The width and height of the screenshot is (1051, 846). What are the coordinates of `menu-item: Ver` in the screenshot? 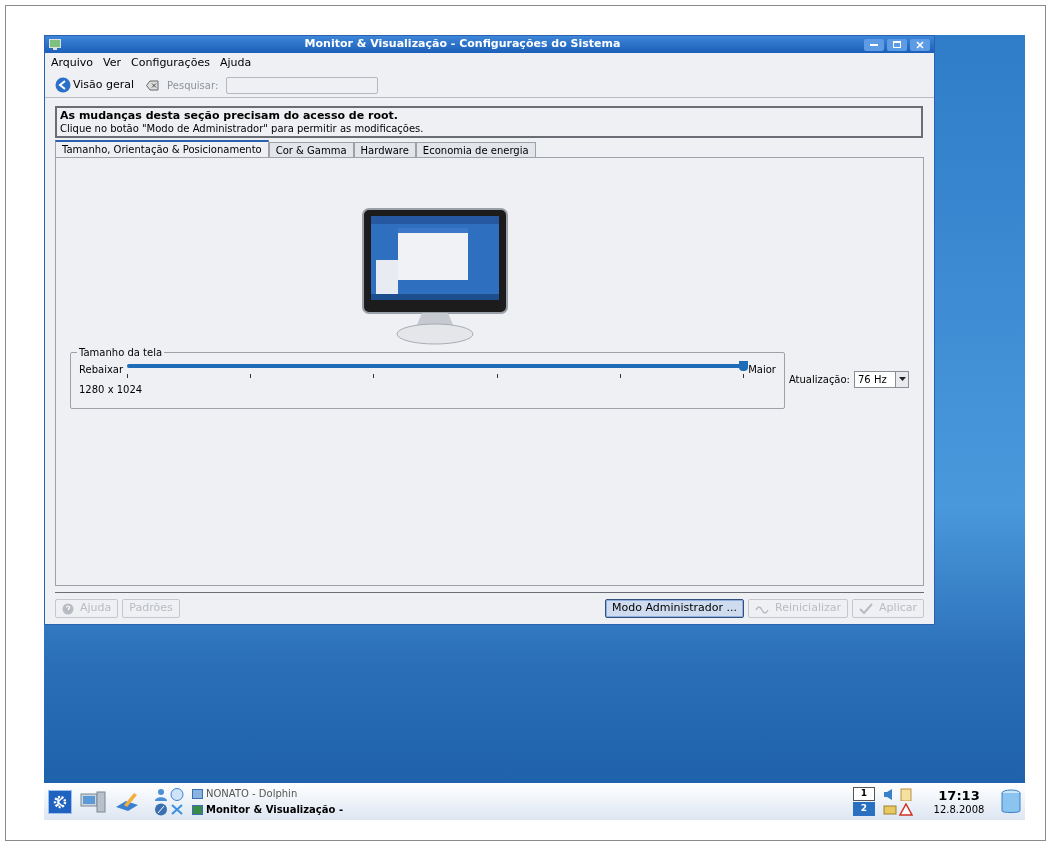 It's located at (112, 63).